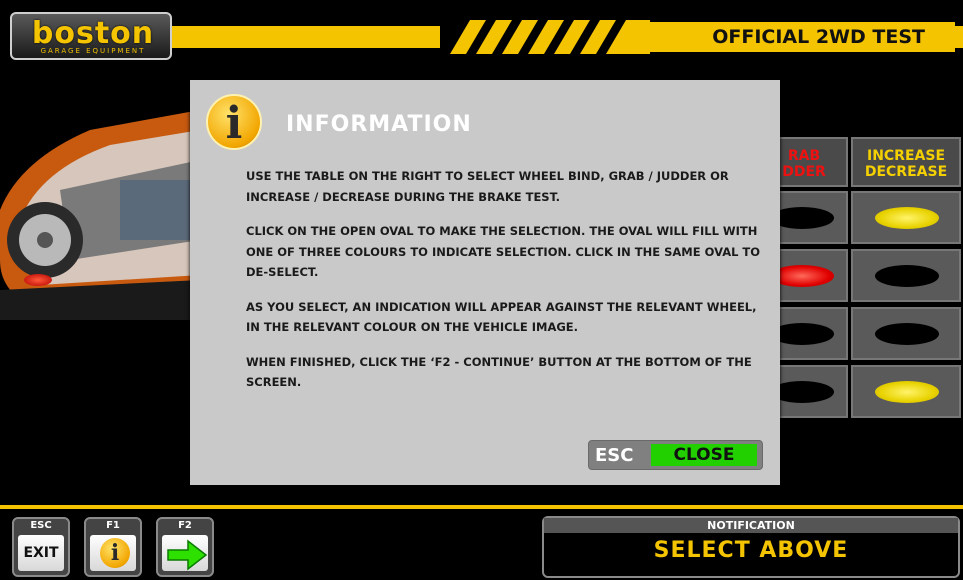  Describe the element at coordinates (704, 455) in the screenshot. I see `close-label: CLOSE` at that location.